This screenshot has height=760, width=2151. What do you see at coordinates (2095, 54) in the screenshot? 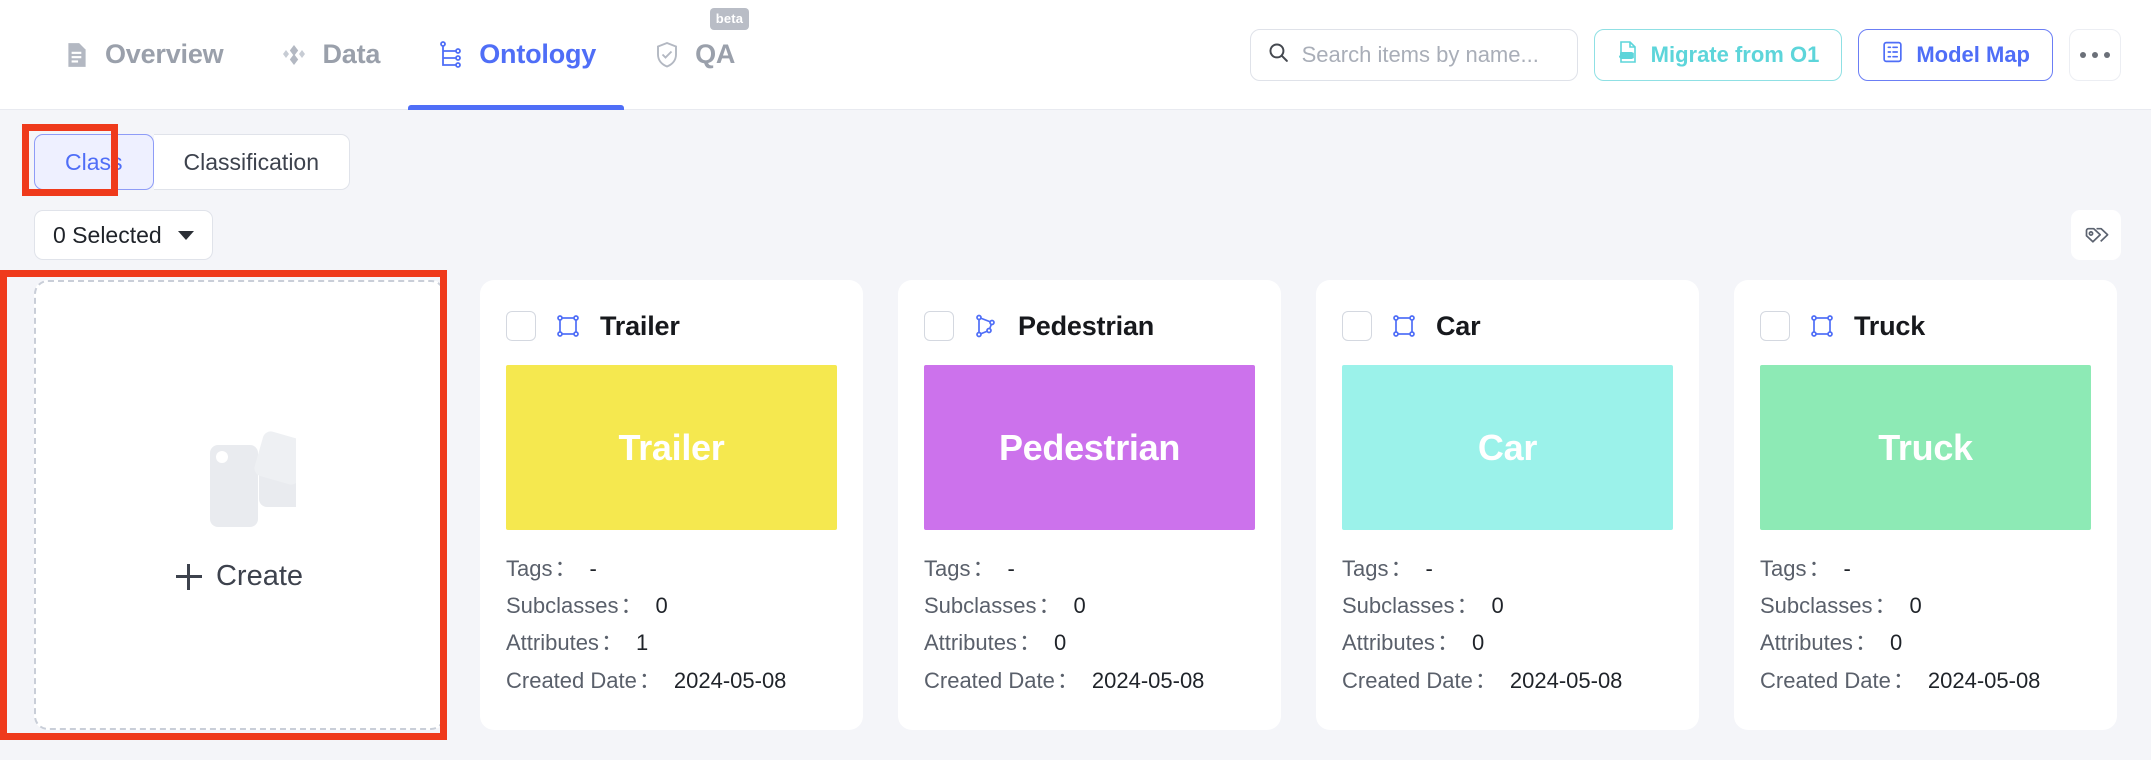
I see `more-options-button` at bounding box center [2095, 54].